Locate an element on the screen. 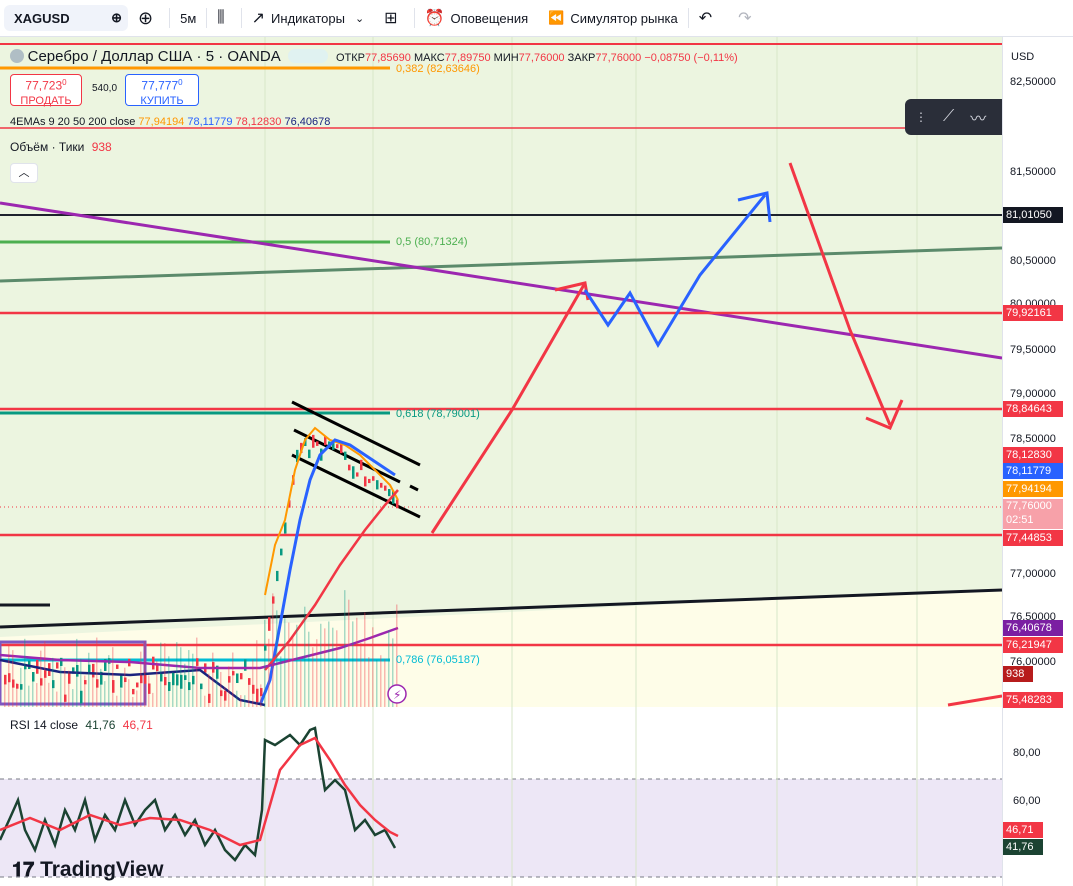 Image resolution: width=1073 pixels, height=886 pixels. black-trendline is located at coordinates (501, 608).